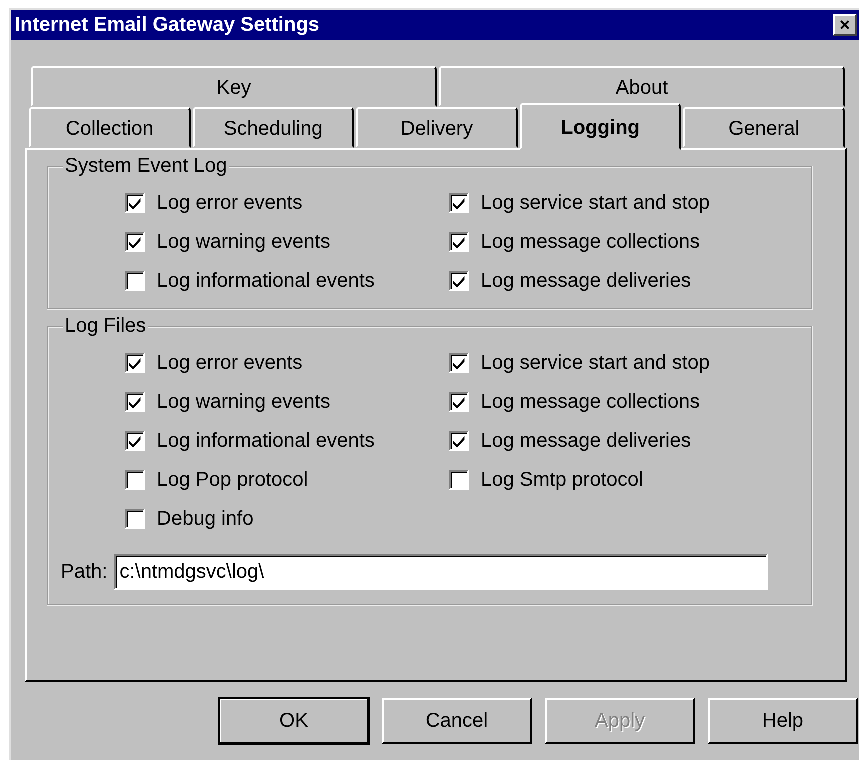 The image size is (859, 760). I want to click on close-button: ×, so click(845, 25).